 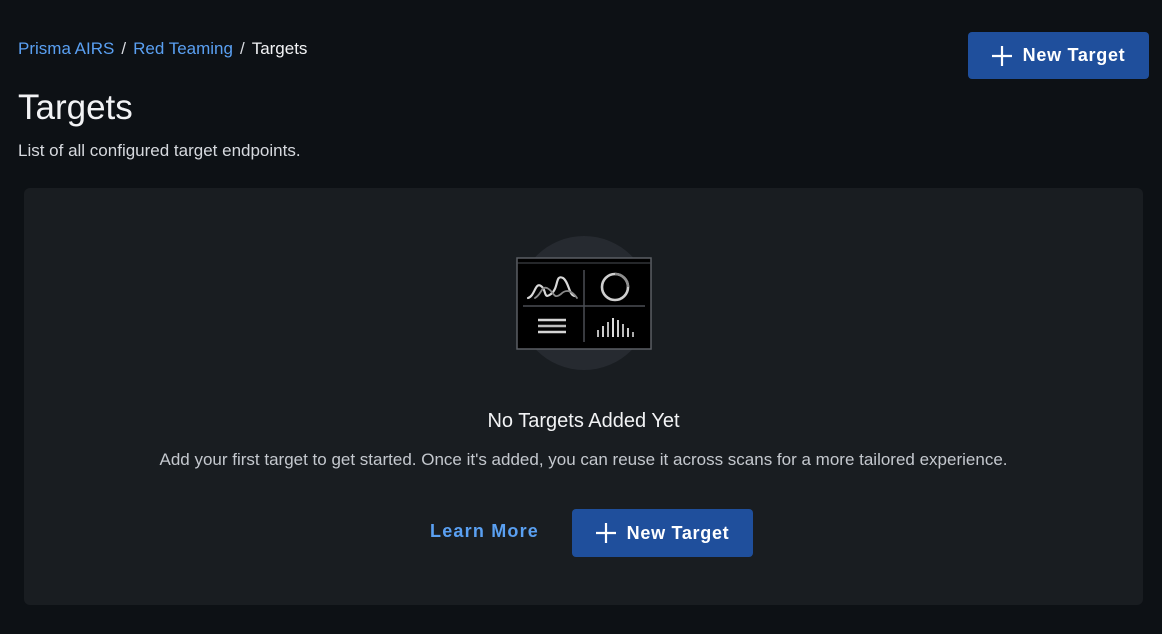 What do you see at coordinates (159, 150) in the screenshot?
I see `page-subtitle: List of all configured target endpoints.` at bounding box center [159, 150].